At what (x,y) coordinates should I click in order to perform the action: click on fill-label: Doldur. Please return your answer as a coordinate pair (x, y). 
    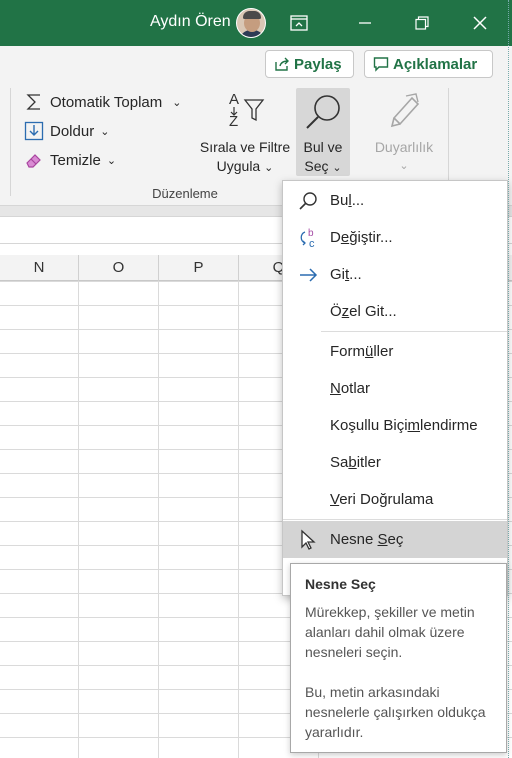
    Looking at the image, I should click on (72, 131).